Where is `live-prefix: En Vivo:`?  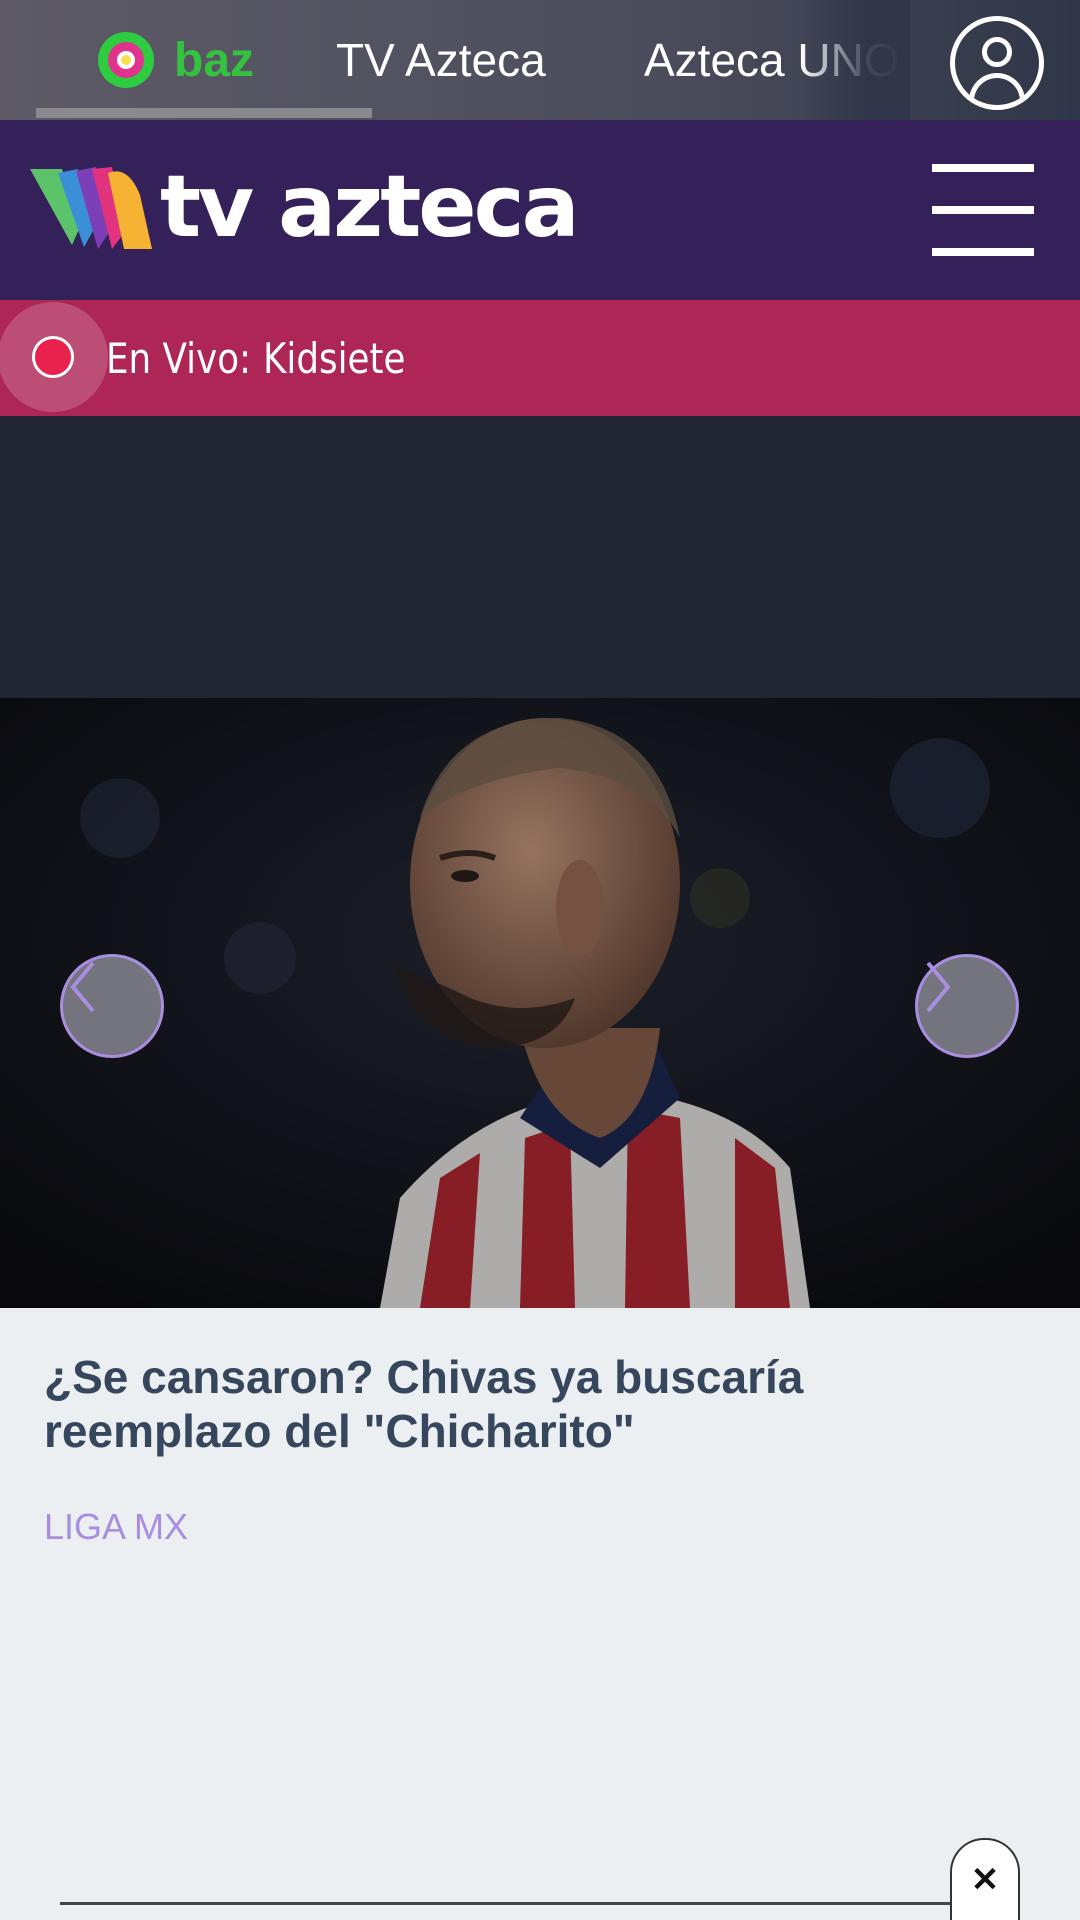 live-prefix: En Vivo: is located at coordinates (179, 358).